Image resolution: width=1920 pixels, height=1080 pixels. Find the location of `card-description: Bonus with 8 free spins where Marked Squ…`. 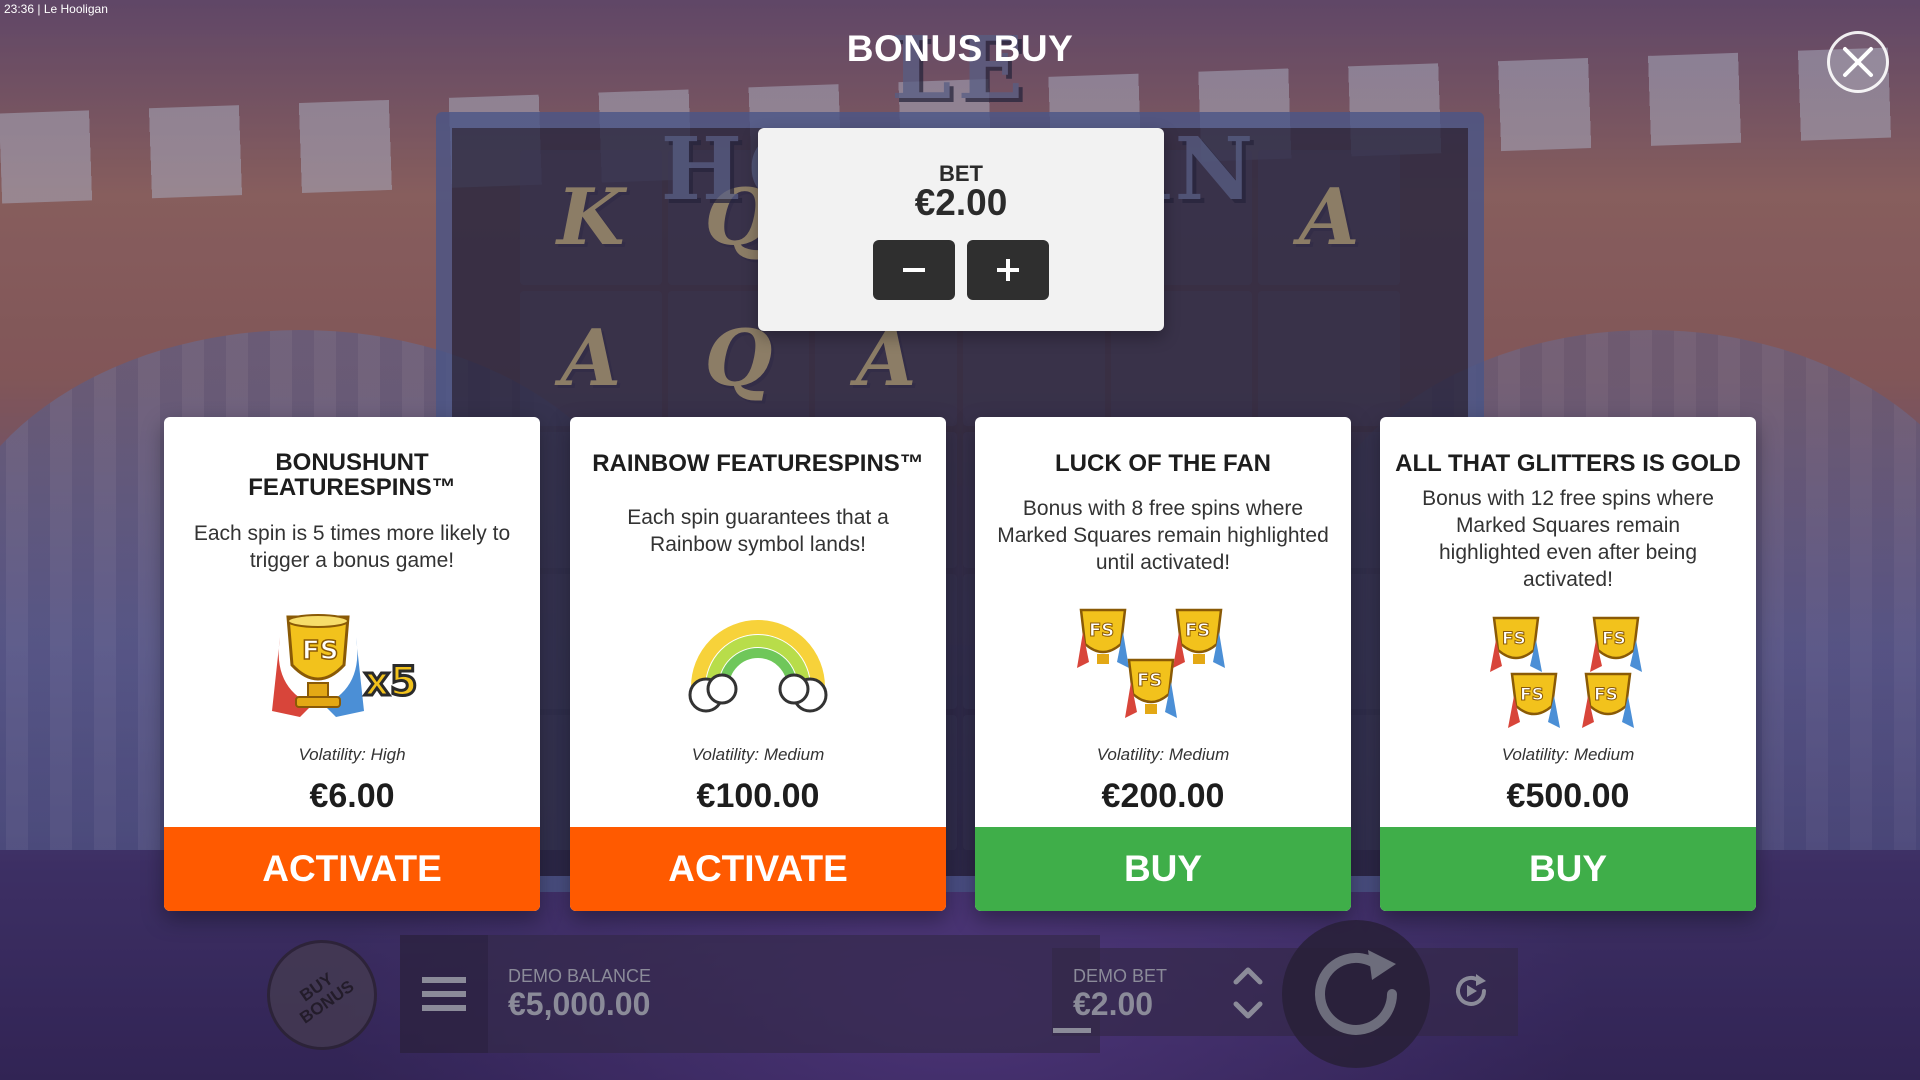

card-description: Bonus with 8 free spins where Marked Squ… is located at coordinates (1163, 535).